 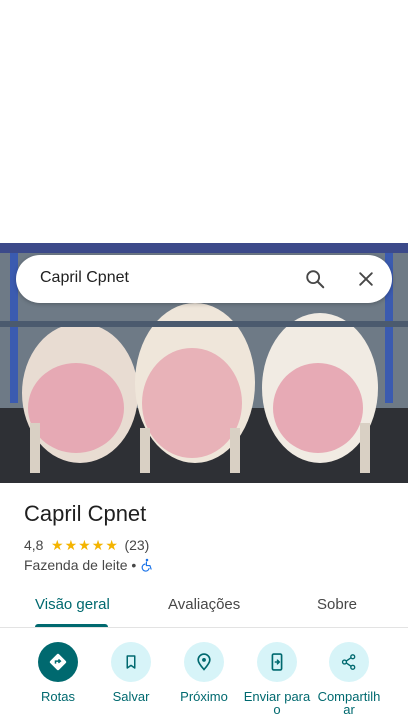 I want to click on directions-icon, so click(x=58, y=662).